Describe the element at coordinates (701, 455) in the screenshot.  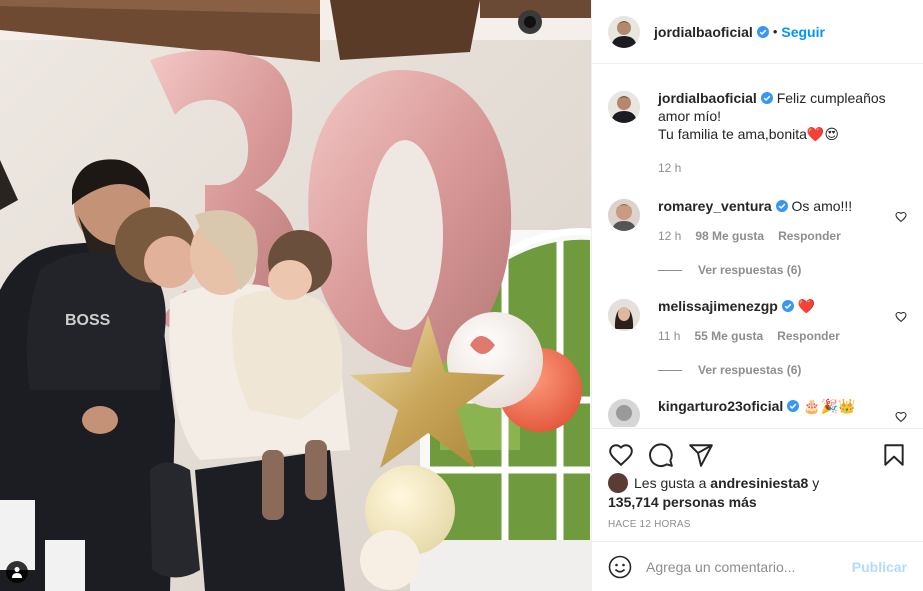
I see `share-icon` at that location.